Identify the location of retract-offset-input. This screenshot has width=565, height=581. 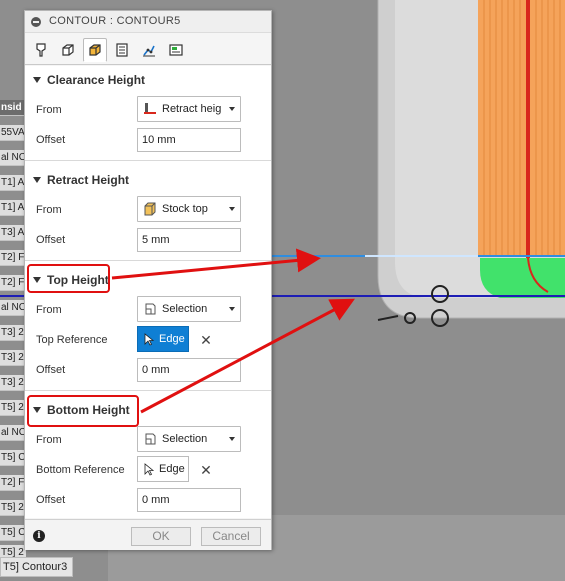
(189, 240).